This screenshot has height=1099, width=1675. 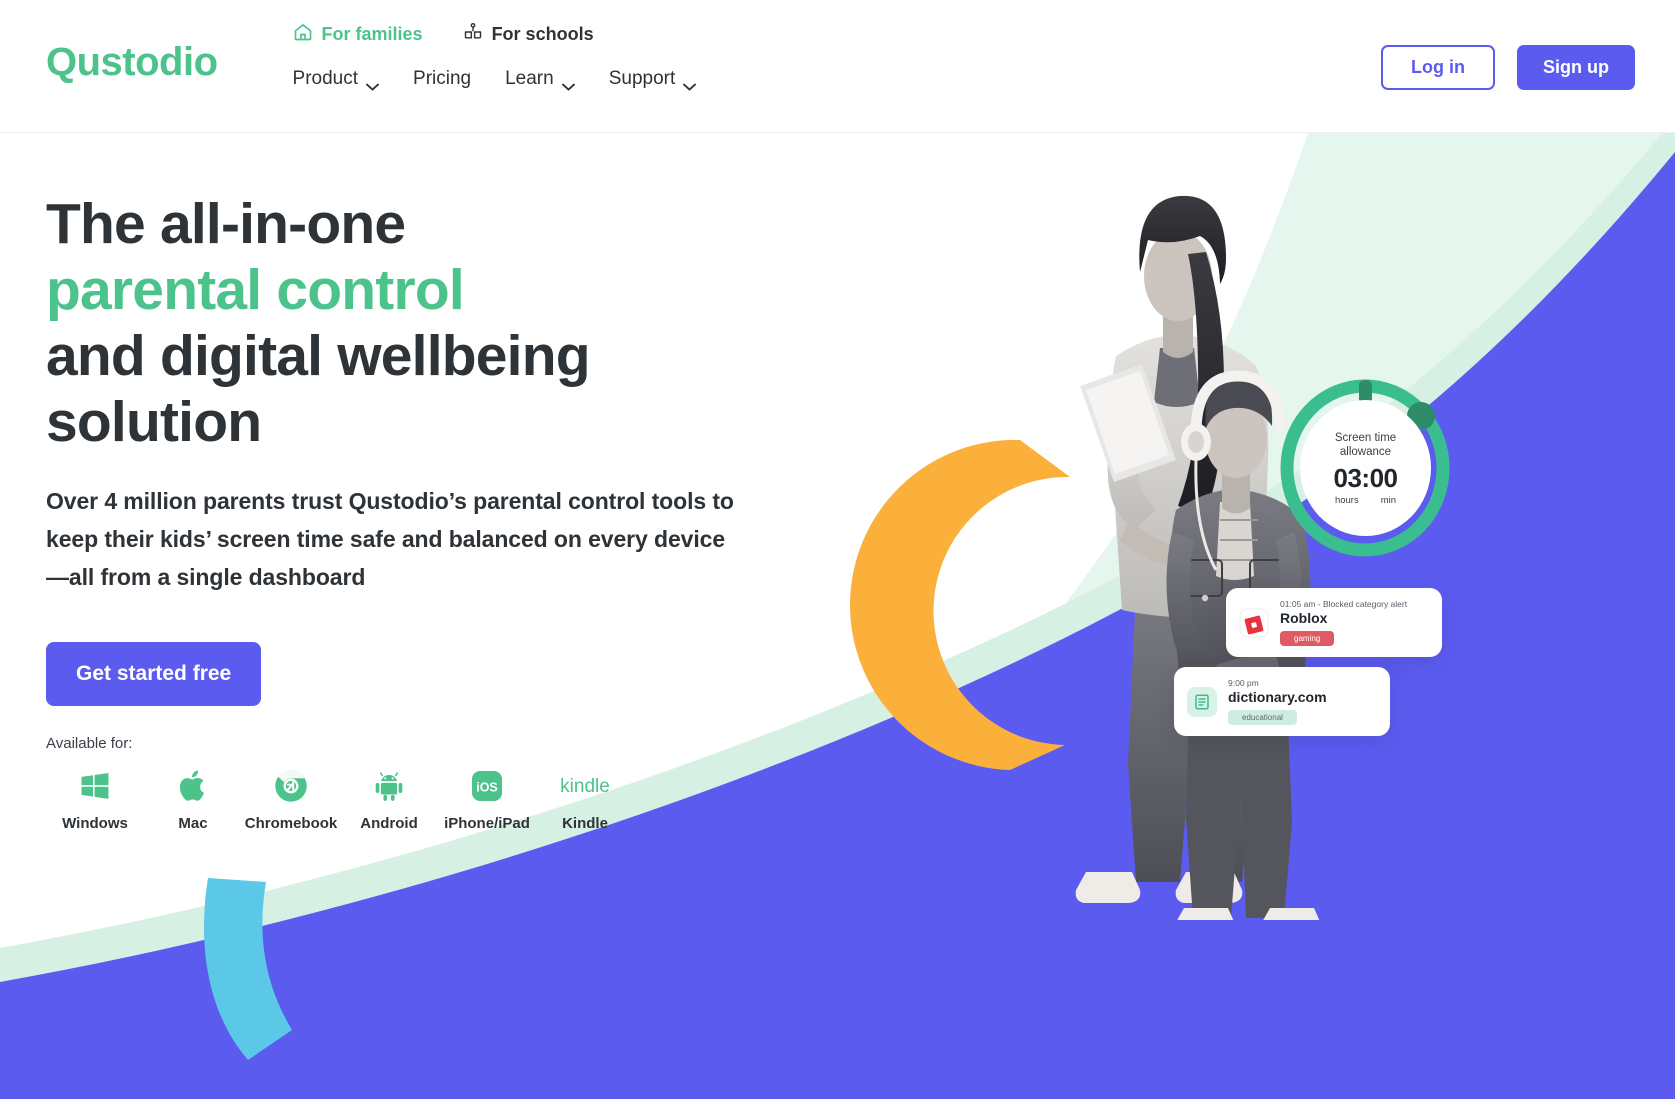 I want to click on audience-tabs: For families For schools, so click(x=495, y=34).